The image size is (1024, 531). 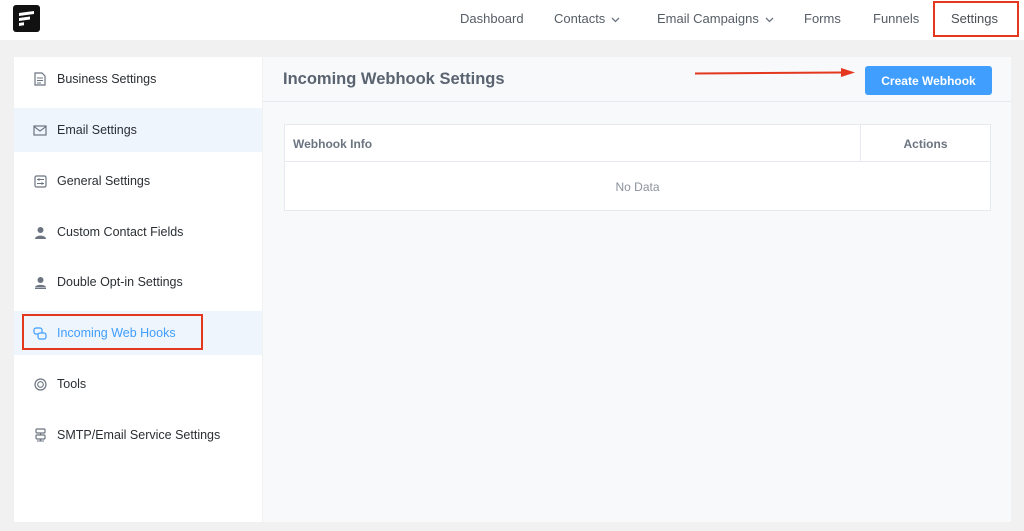 I want to click on nav-email-campaigns: Email Campaigns, so click(x=715, y=18).